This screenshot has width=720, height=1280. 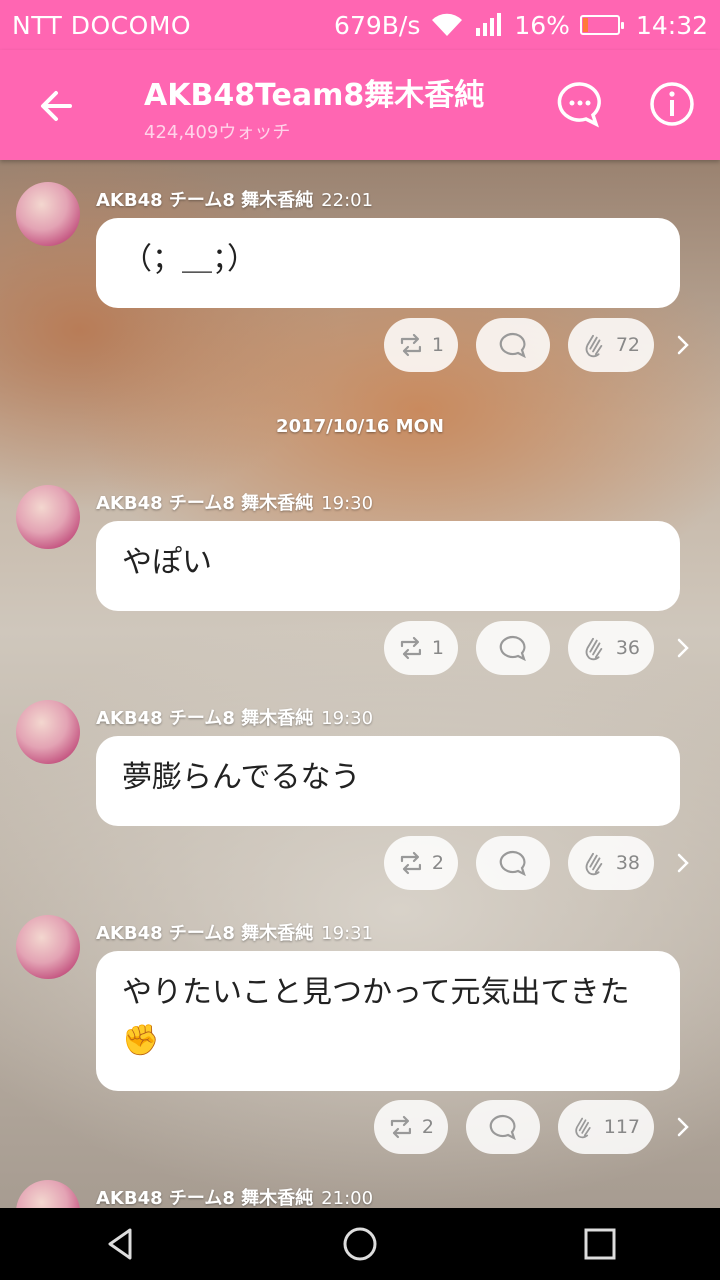 What do you see at coordinates (447, 25) in the screenshot?
I see `wifi-icon` at bounding box center [447, 25].